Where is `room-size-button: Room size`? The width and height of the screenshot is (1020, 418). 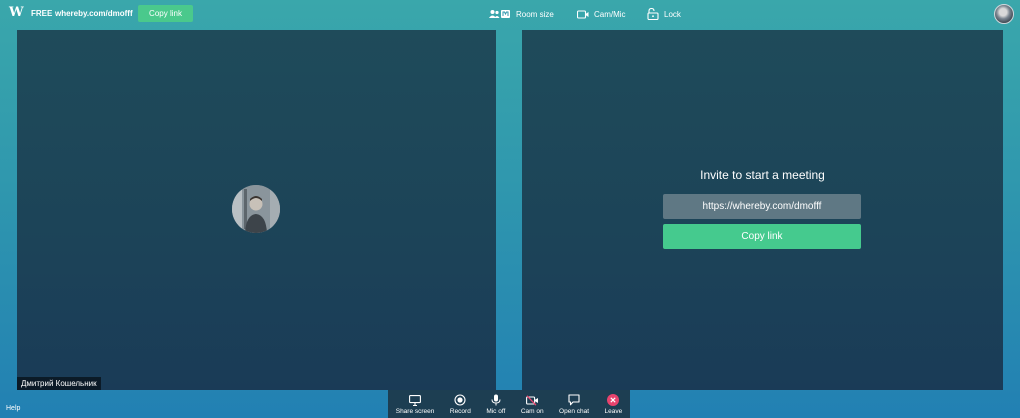
room-size-button: Room size is located at coordinates (521, 14).